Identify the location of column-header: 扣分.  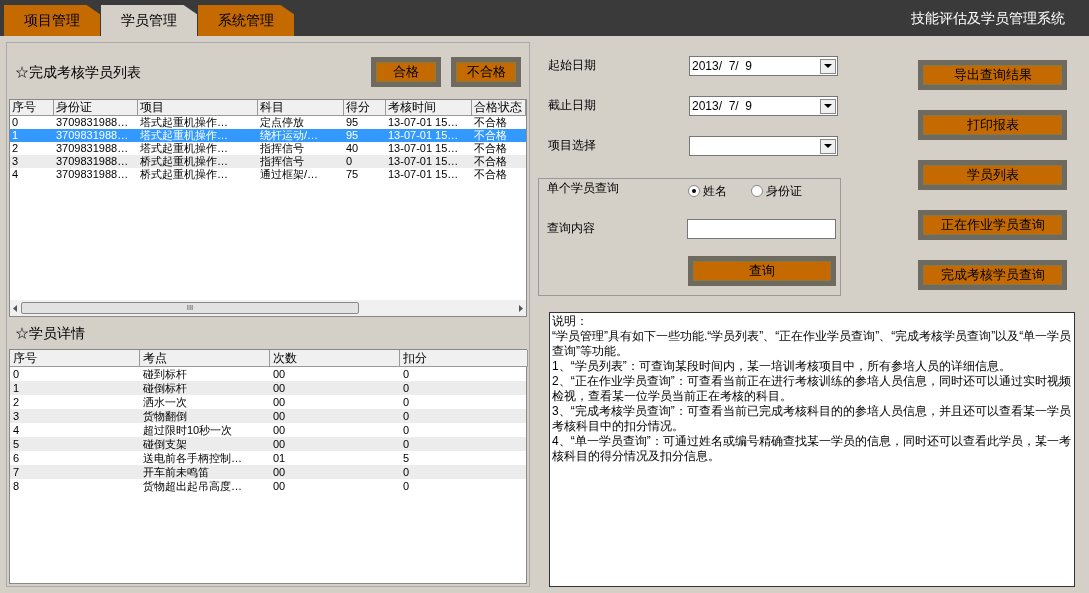
(464, 358).